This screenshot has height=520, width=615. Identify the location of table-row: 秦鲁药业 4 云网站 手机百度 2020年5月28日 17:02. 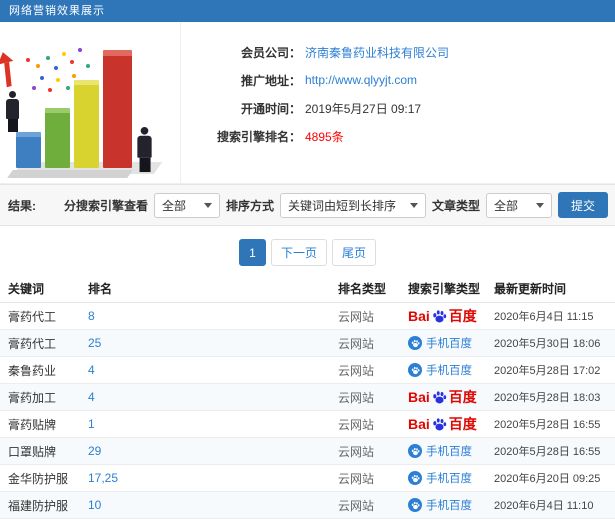
(307, 370).